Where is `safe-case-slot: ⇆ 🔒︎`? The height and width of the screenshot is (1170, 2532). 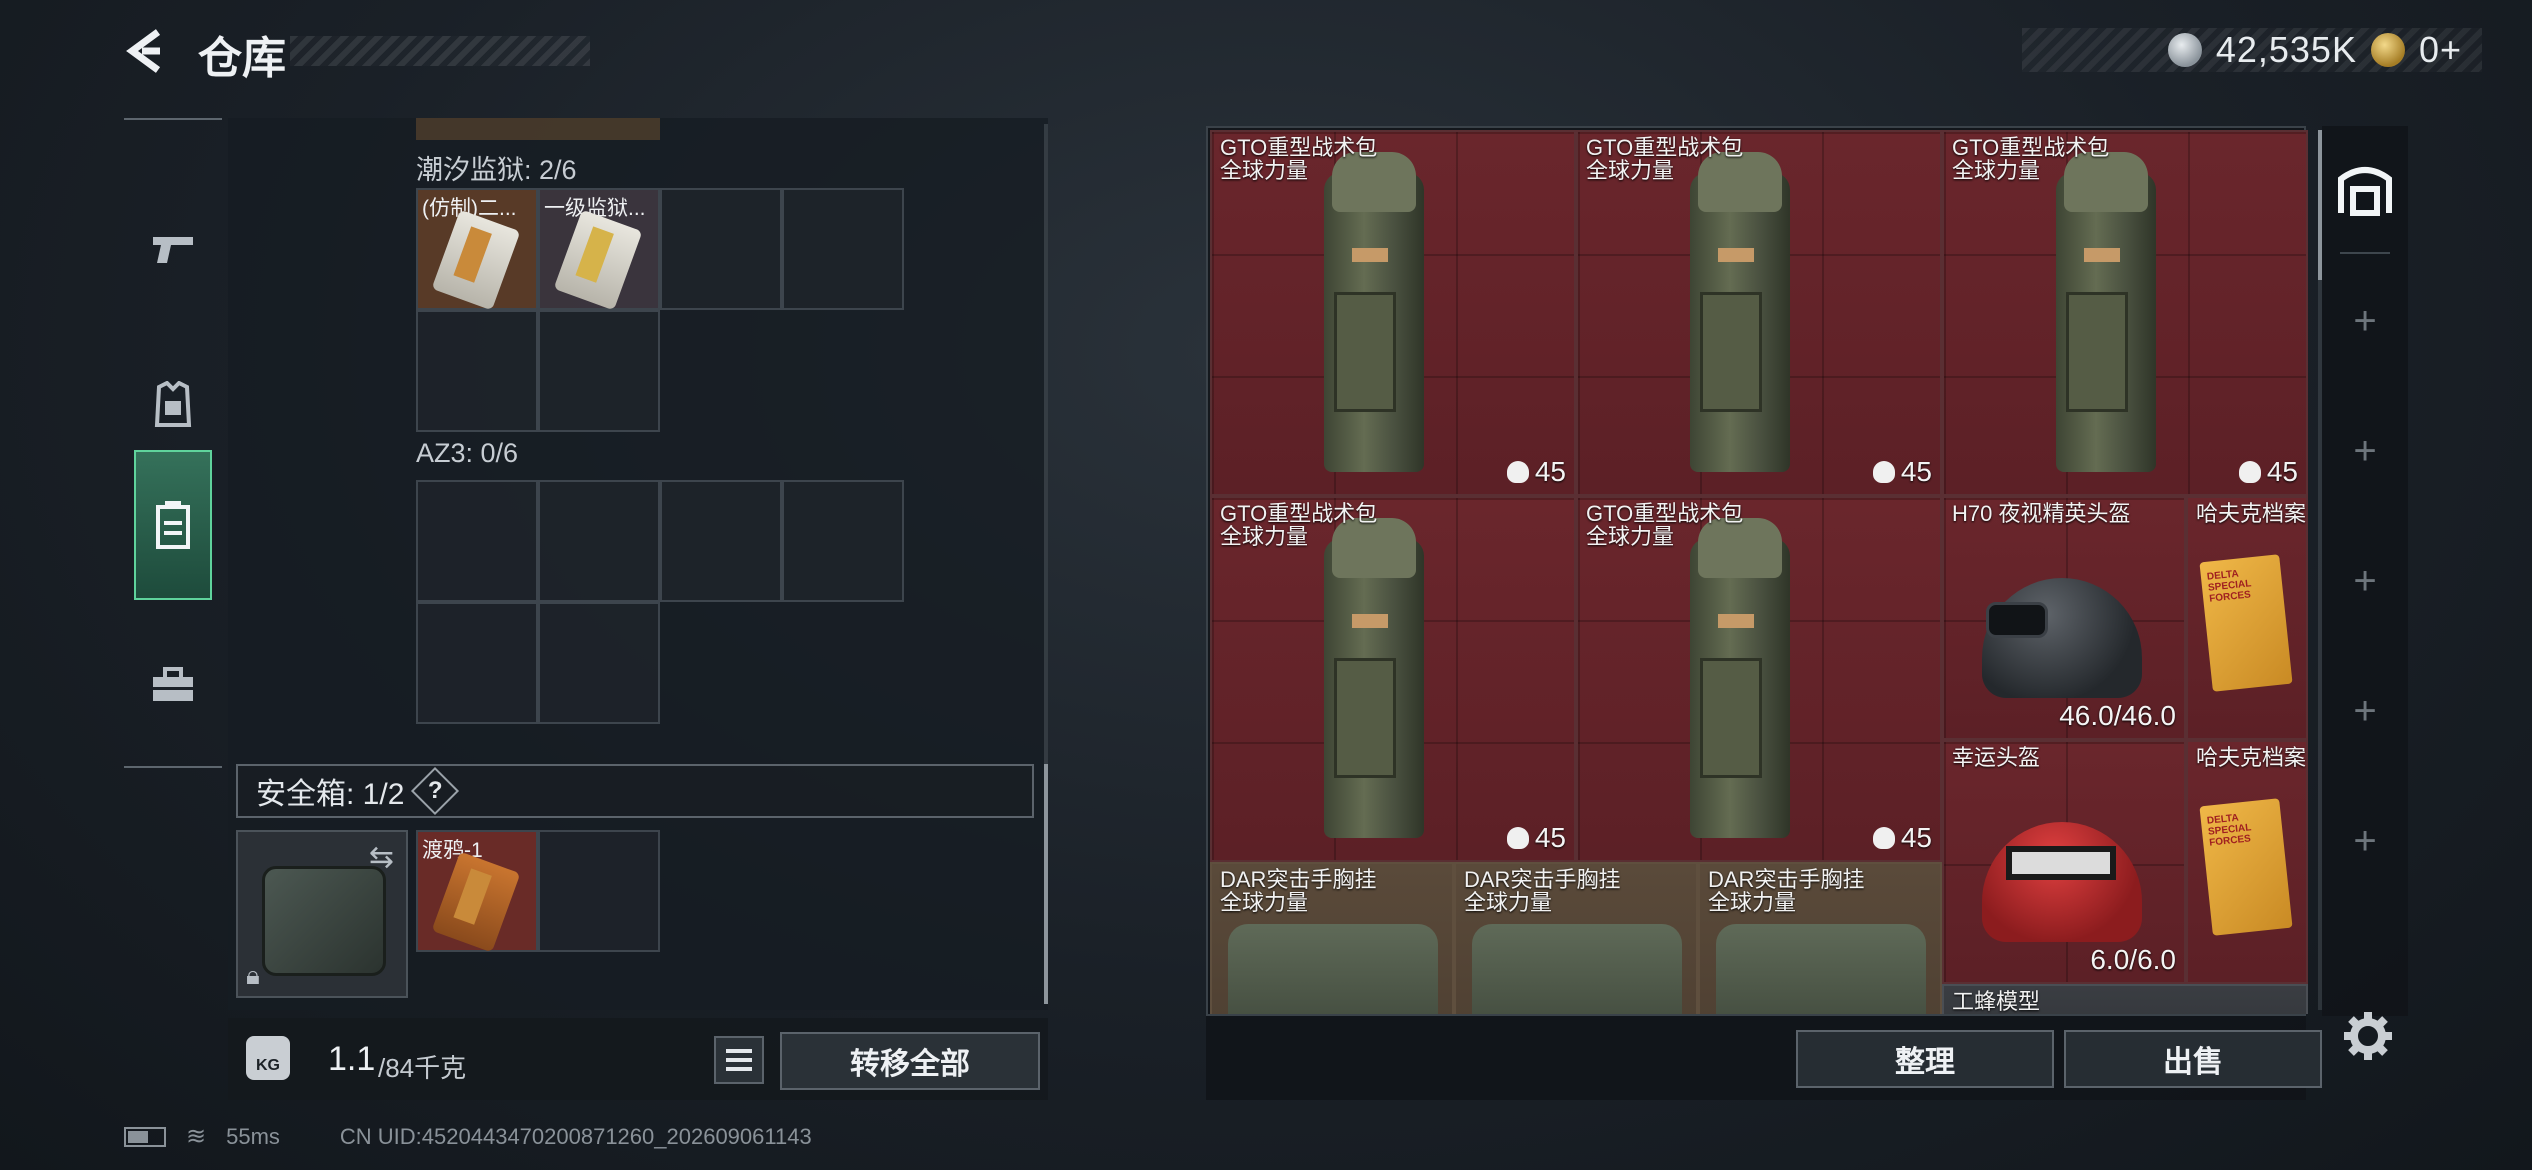
safe-case-slot: ⇆ 🔒︎ is located at coordinates (322, 914).